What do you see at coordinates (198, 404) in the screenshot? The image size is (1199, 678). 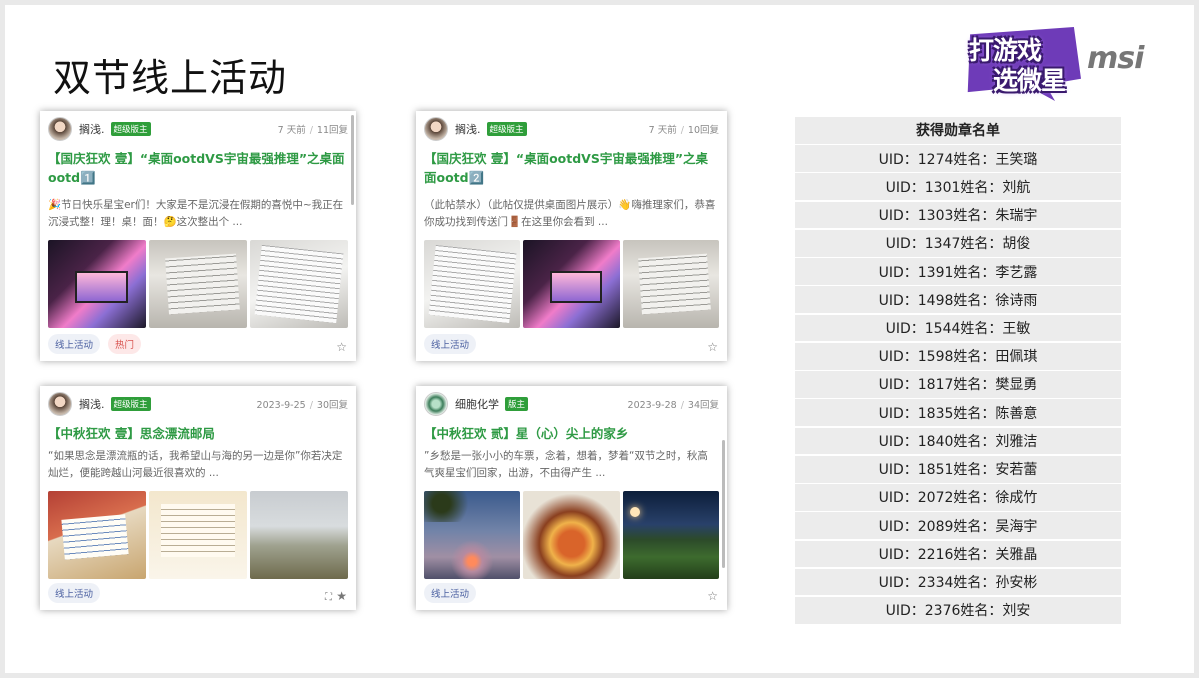 I see `post-header: 搁浅. 超级版主 2023-9-25/30回复` at bounding box center [198, 404].